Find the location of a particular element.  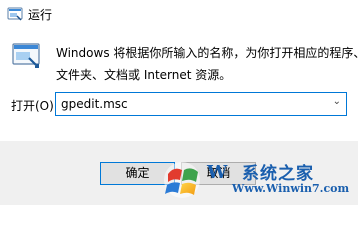

description-line-1: Windows 将根据你所输入的名称，为你打开相应的程序、 is located at coordinates (207, 53).